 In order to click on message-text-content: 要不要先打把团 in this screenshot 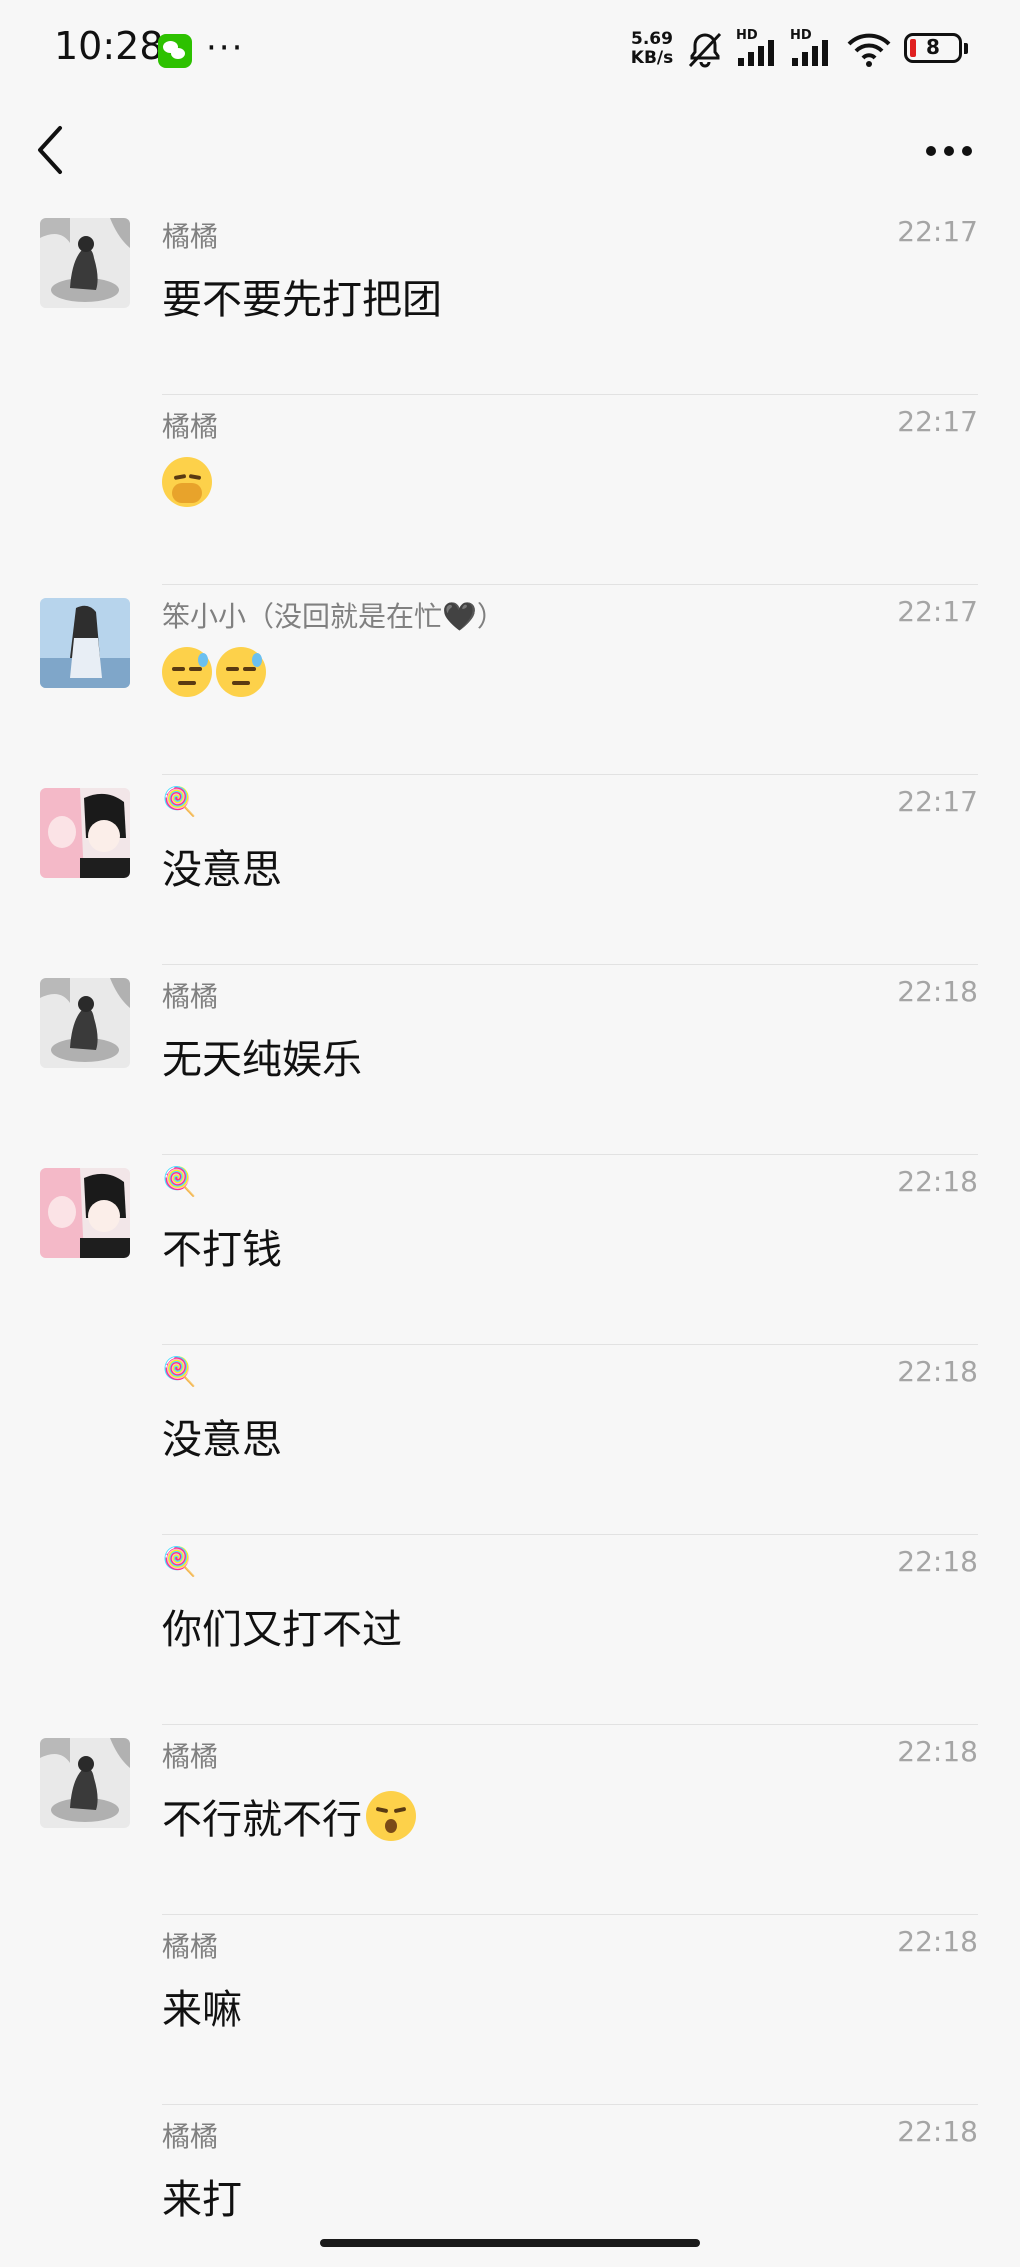, I will do `click(302, 300)`.